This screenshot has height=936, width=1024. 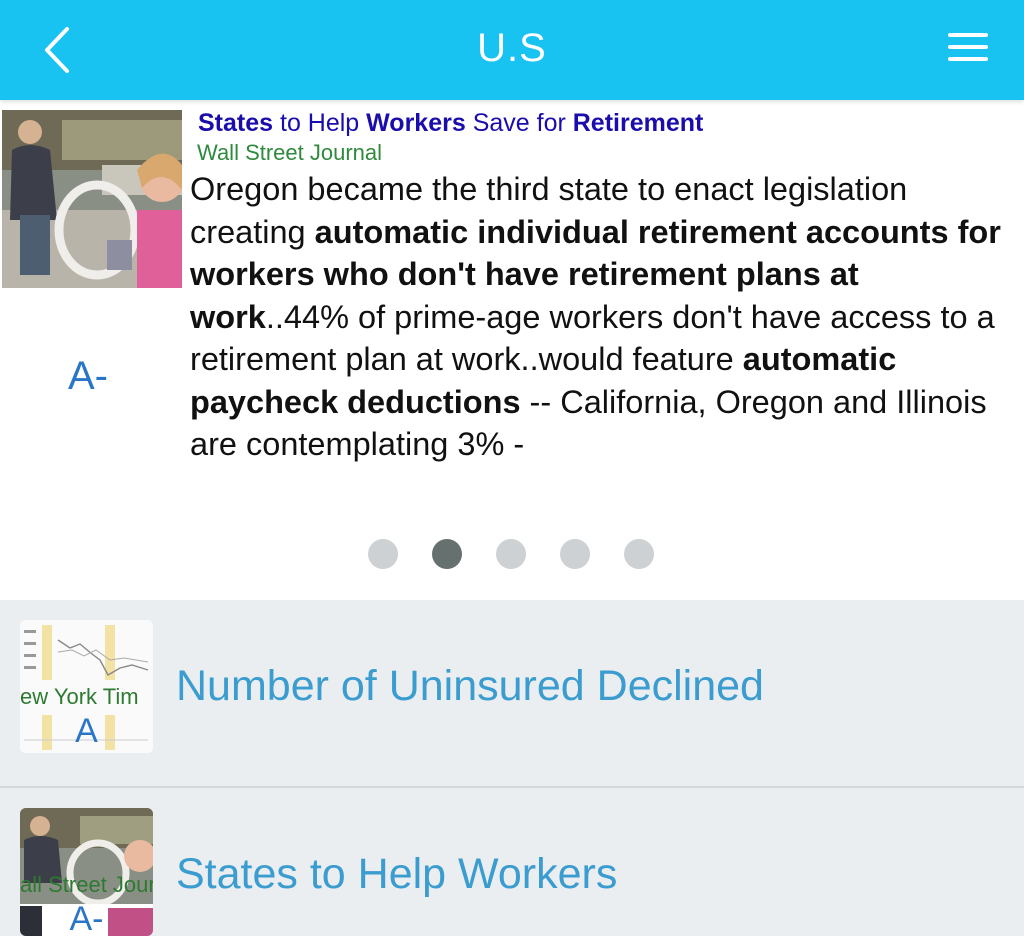 I want to click on page-title: U.S, so click(x=512, y=48).